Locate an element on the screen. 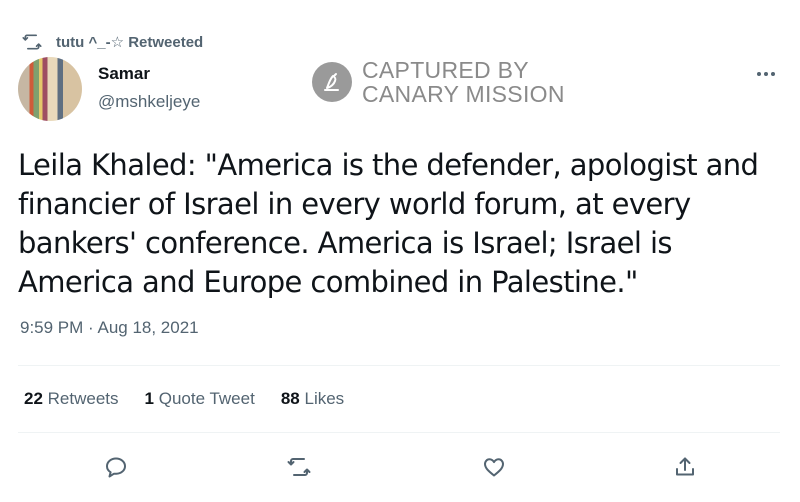 This screenshot has height=502, width=800. retweets-count: 22 is located at coordinates (33, 398).